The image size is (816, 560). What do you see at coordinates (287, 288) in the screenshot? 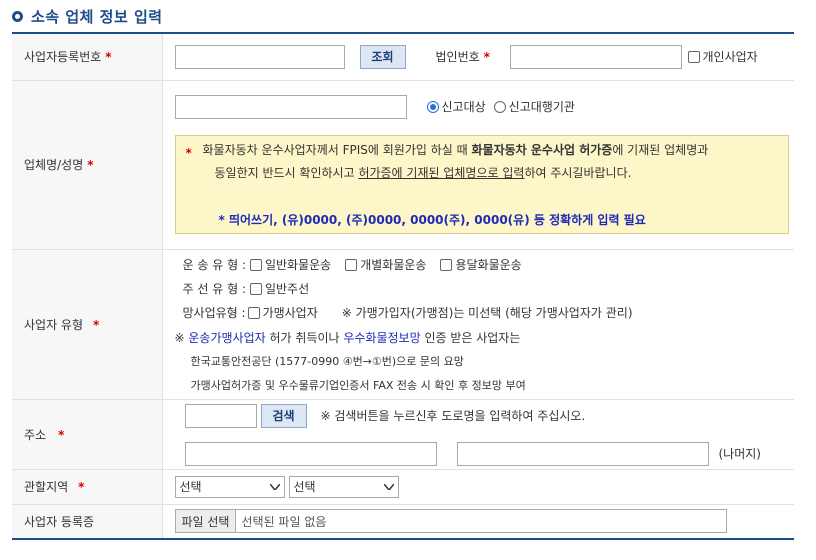
I see `option-label: 일반주선` at bounding box center [287, 288].